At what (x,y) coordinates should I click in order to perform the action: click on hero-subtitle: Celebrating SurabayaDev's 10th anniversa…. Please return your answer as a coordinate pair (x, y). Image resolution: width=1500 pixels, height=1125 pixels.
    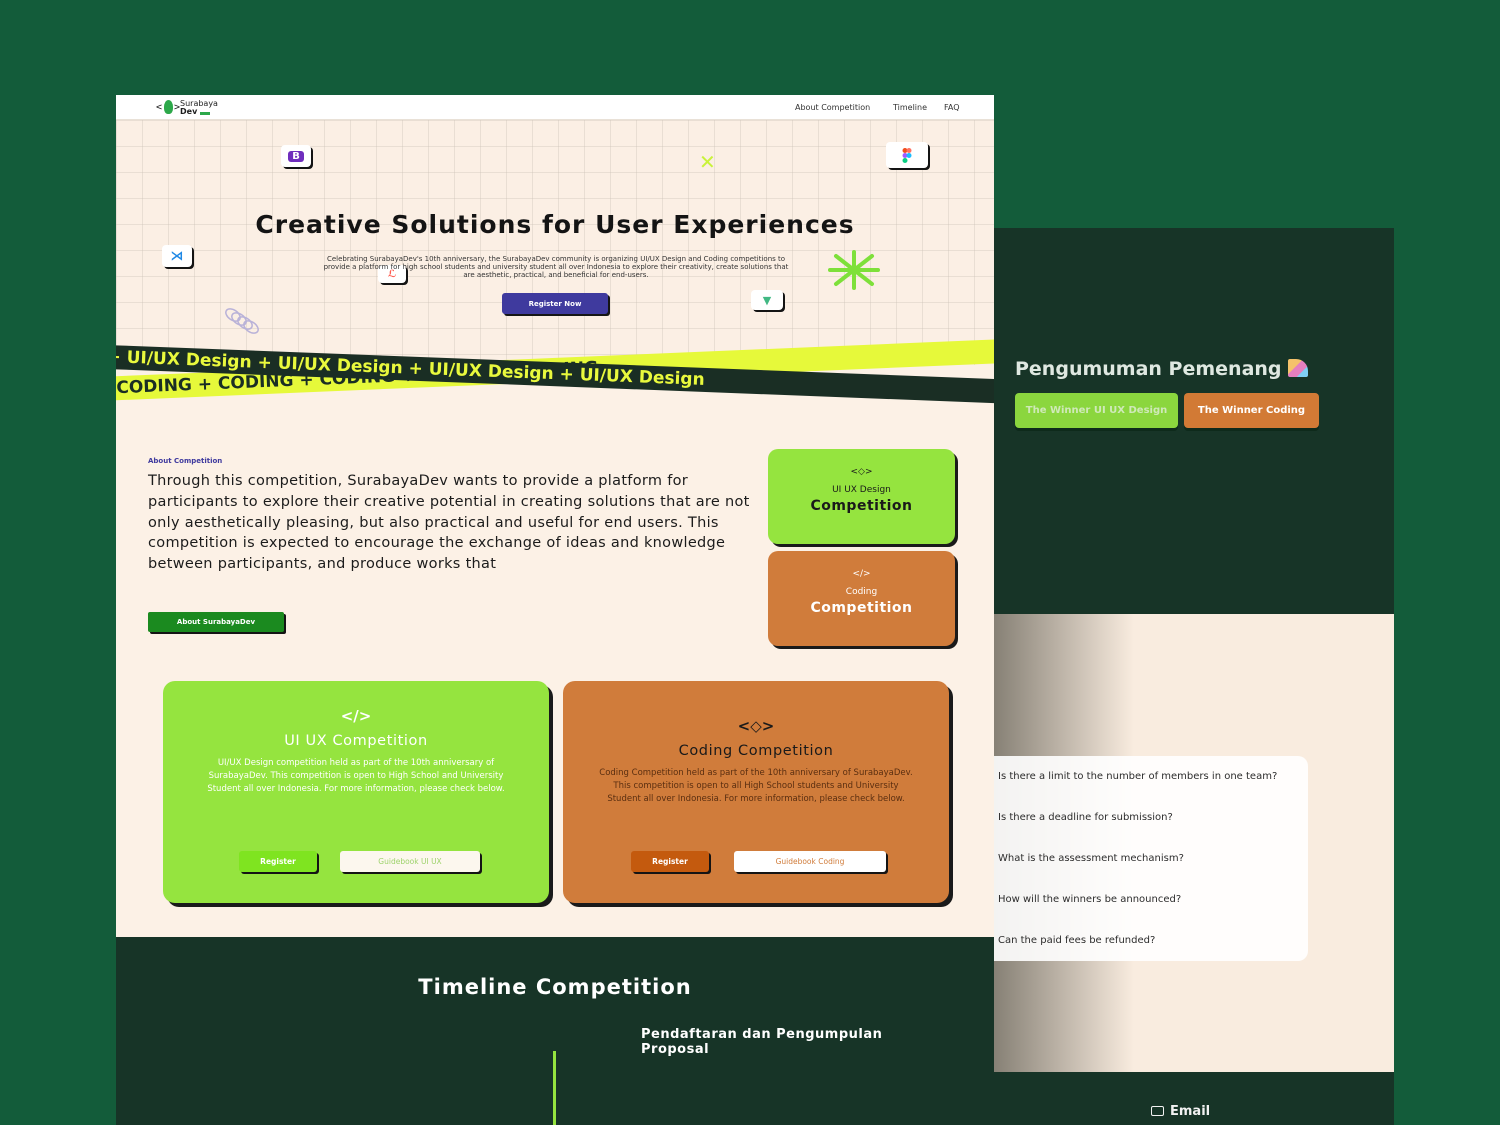
    Looking at the image, I should click on (556, 267).